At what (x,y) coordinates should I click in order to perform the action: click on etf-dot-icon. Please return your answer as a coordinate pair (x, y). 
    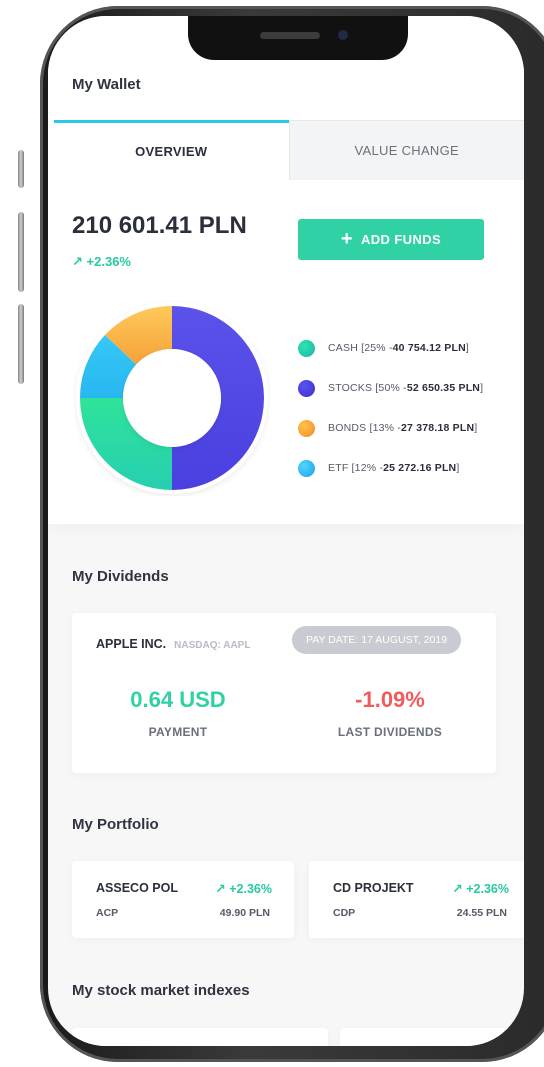
    Looking at the image, I should click on (306, 468).